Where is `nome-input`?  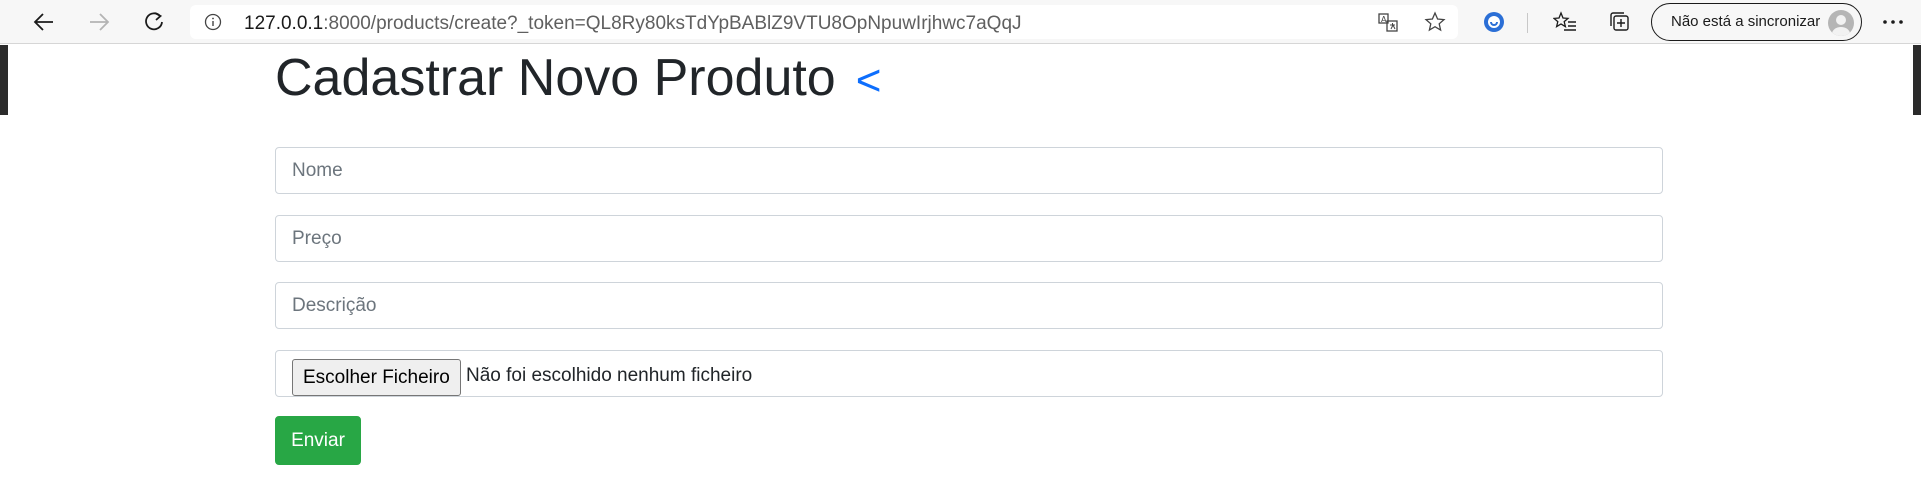 nome-input is located at coordinates (969, 170).